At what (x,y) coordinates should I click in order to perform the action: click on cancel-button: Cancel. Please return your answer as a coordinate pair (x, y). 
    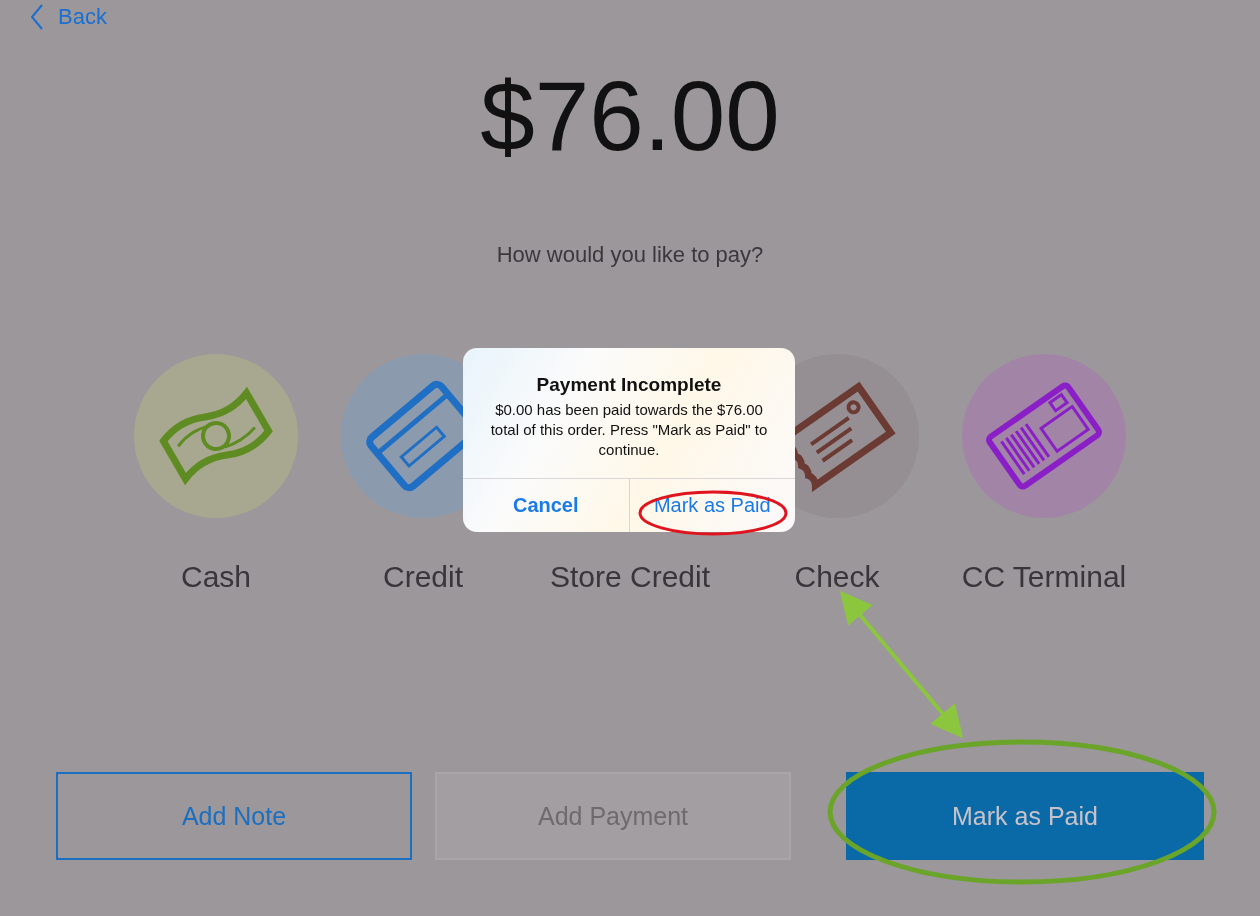
    Looking at the image, I should click on (546, 505).